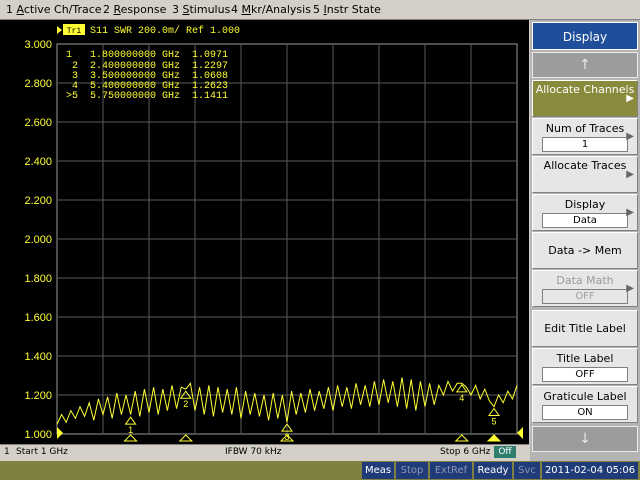  What do you see at coordinates (210, 55) in the screenshot?
I see `marker-row-value: 1.0971` at bounding box center [210, 55].